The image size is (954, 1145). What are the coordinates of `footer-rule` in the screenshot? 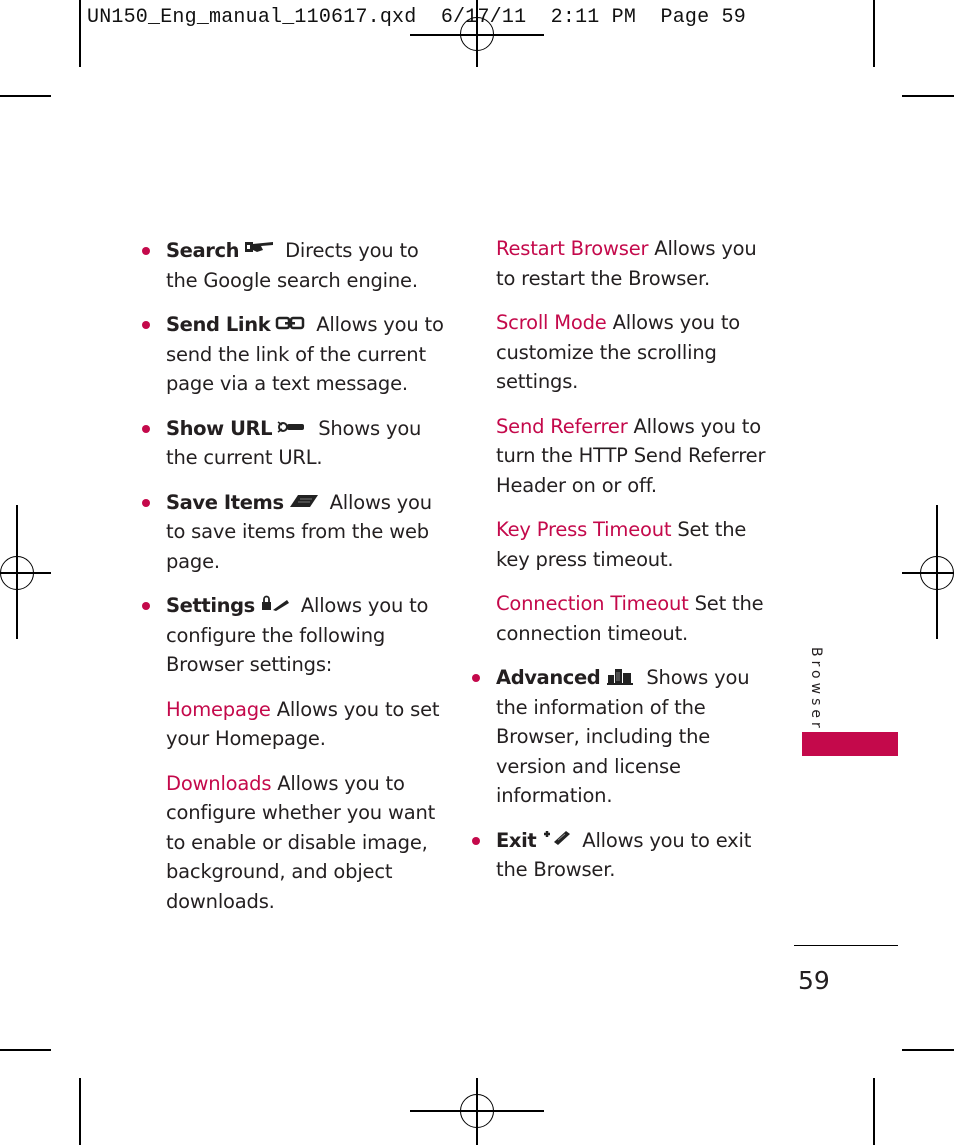 It's located at (846, 946).